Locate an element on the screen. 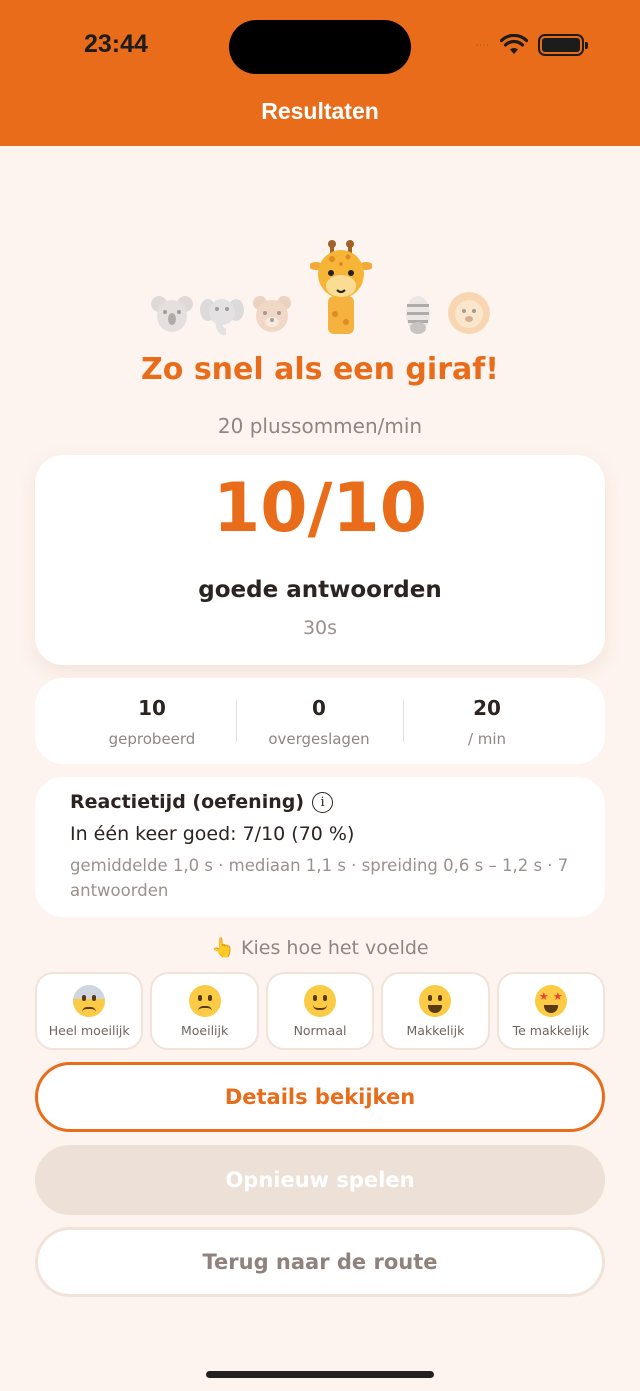 This screenshot has width=640, height=1391. star-struck-face-icon is located at coordinates (550, 1000).